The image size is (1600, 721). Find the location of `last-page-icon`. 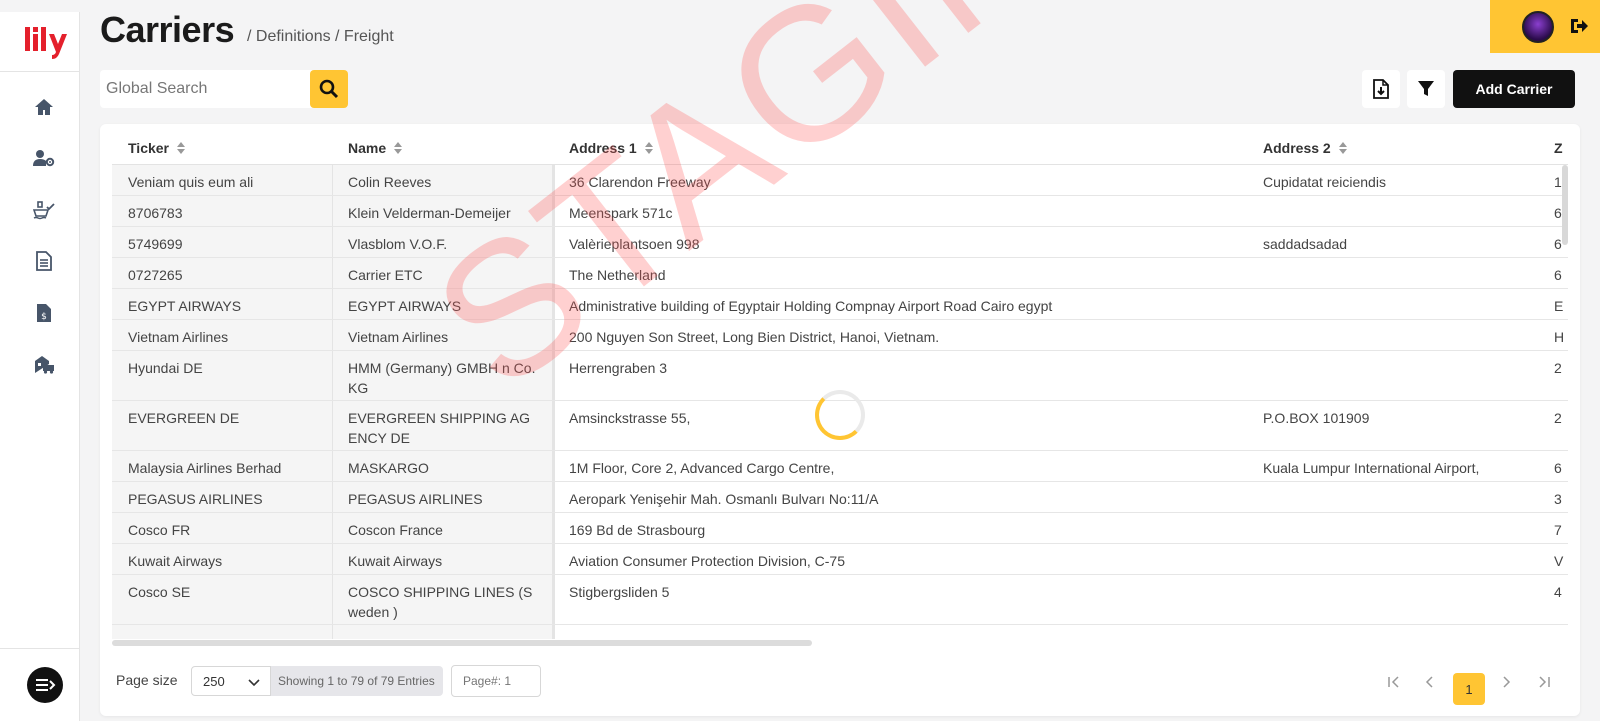

last-page-icon is located at coordinates (1544, 682).